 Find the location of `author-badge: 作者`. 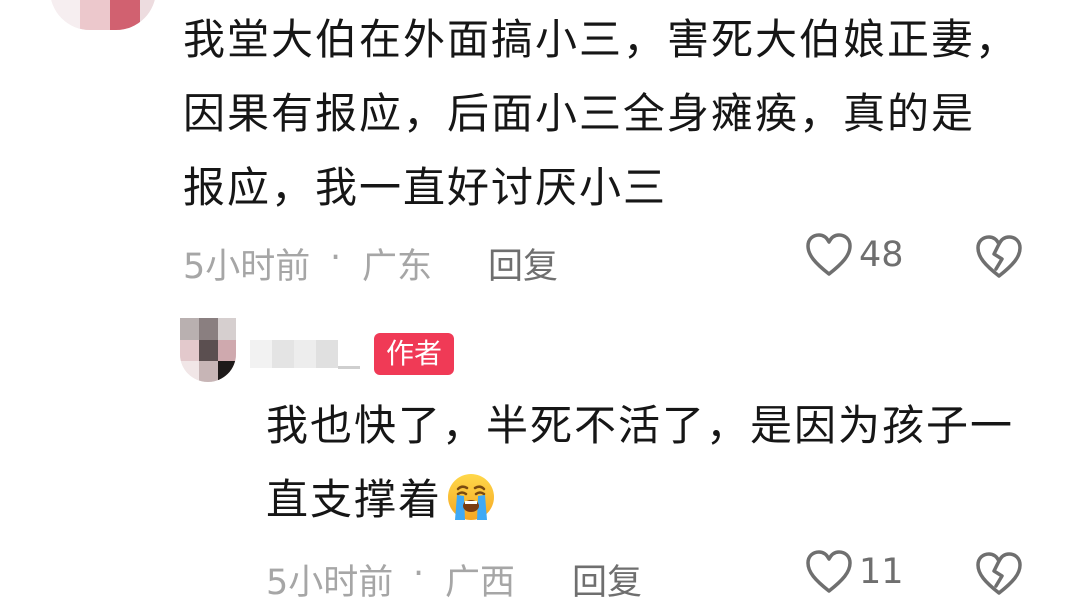

author-badge: 作者 is located at coordinates (414, 354).